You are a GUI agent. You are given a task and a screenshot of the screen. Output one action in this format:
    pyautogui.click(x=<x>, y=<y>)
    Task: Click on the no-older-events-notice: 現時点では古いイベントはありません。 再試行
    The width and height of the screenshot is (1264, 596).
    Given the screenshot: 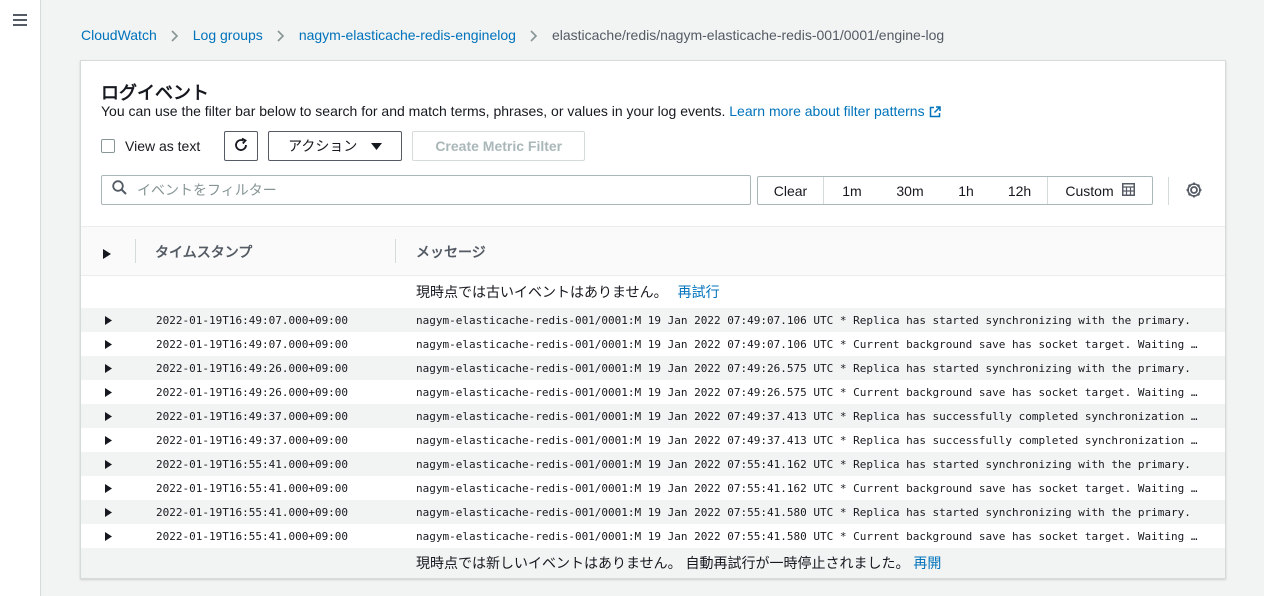 What is the action you would take?
    pyautogui.click(x=653, y=292)
    